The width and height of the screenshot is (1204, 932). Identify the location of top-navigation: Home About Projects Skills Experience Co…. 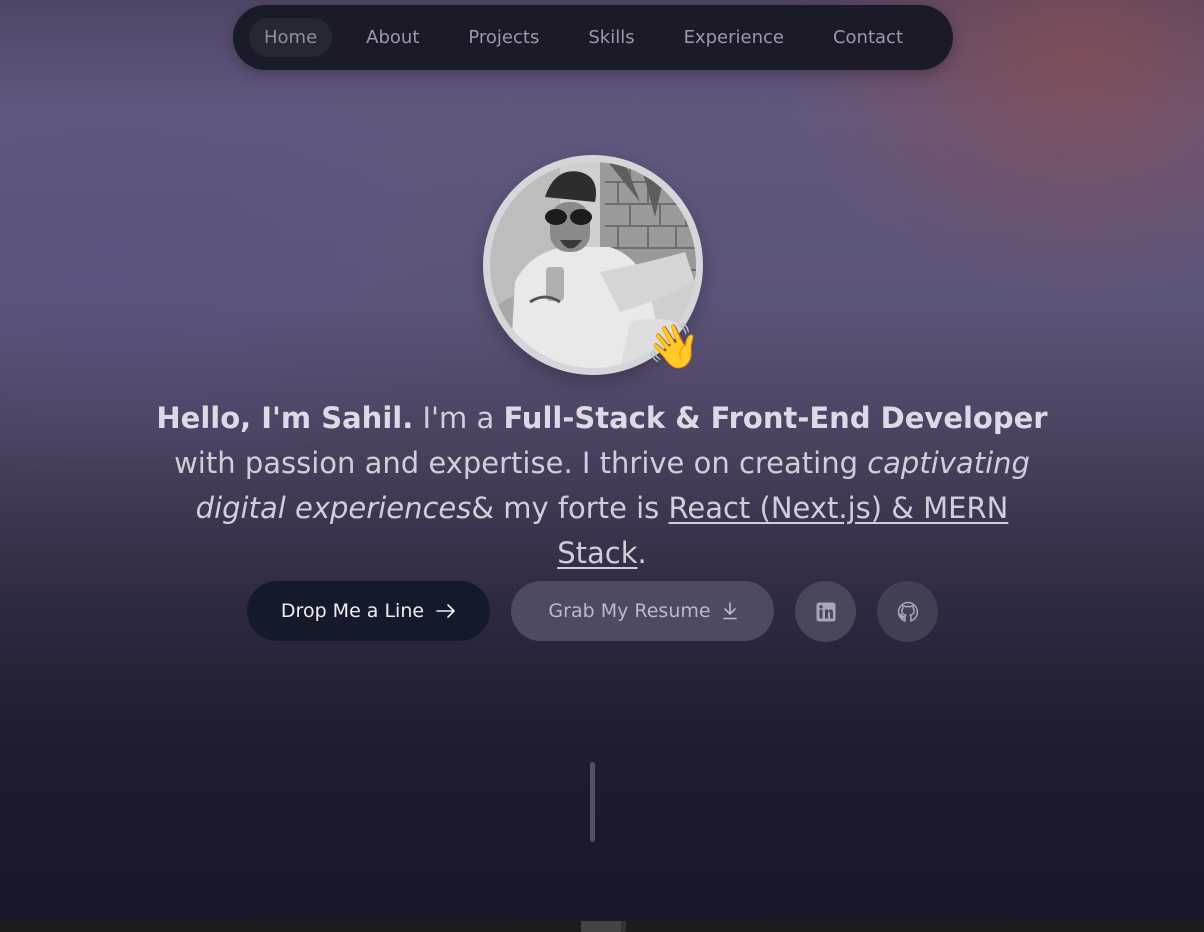
(593, 37).